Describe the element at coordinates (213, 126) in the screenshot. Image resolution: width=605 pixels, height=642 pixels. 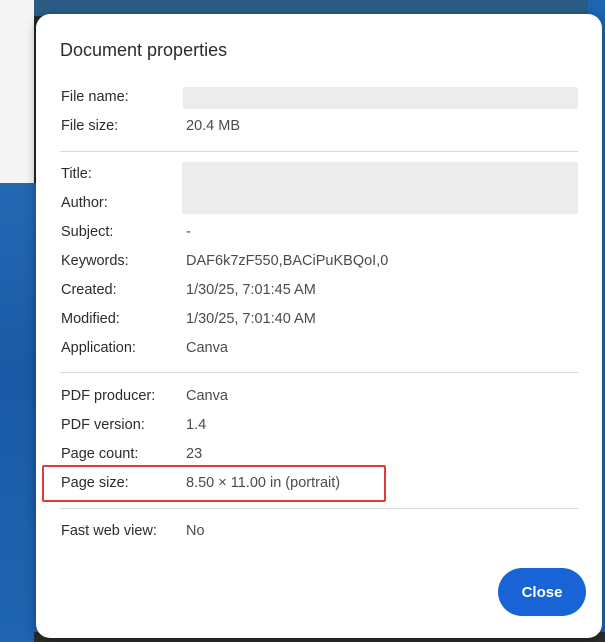
I see `file-size-value: 20.4 MB` at that location.